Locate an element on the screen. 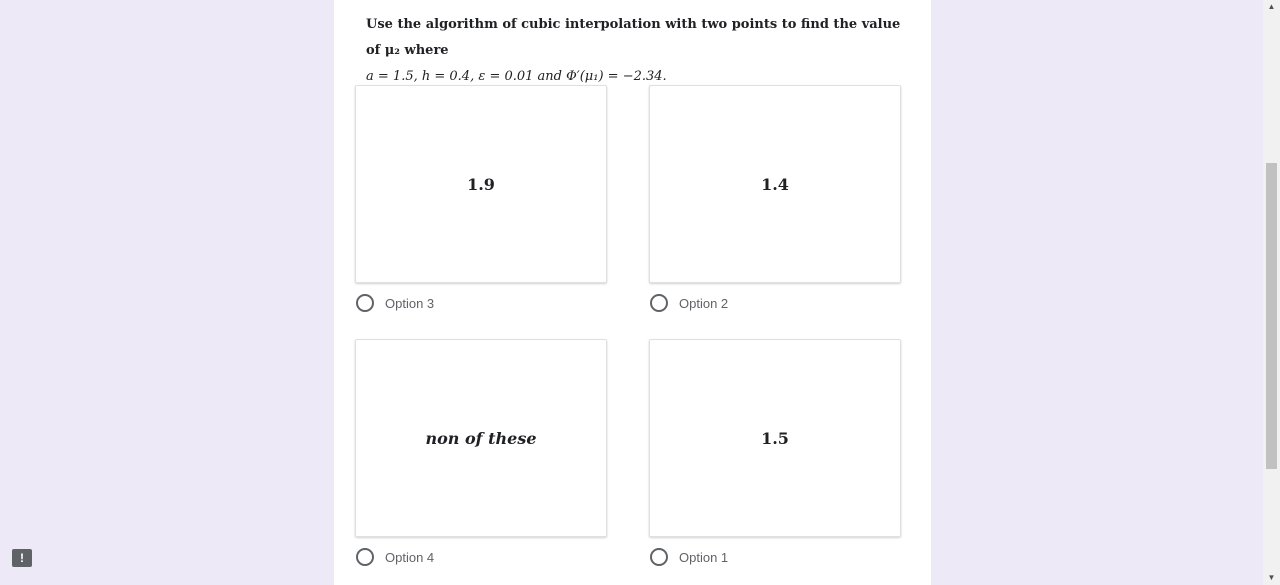 This screenshot has width=1280, height=585. option-radio-row: Option 3 is located at coordinates (481, 303).